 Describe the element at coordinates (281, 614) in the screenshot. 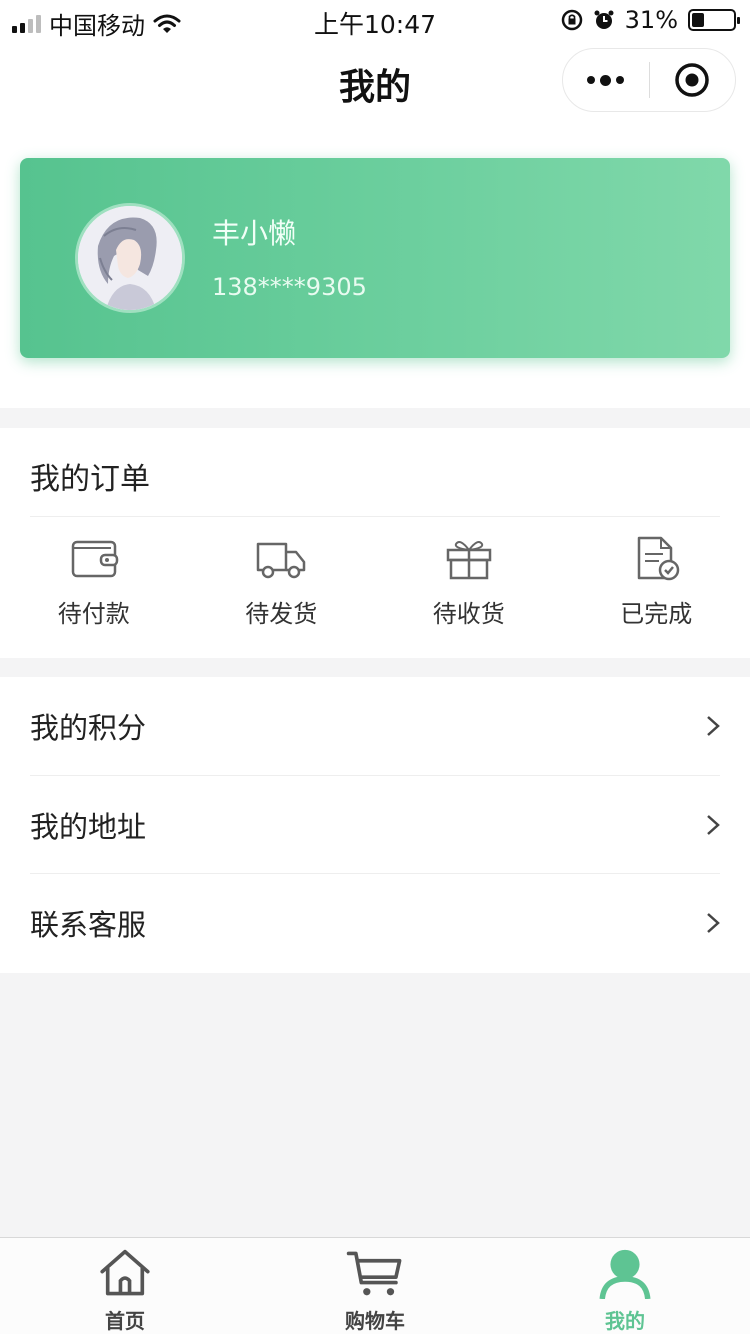

I see `order-item-label: 待发货` at that location.